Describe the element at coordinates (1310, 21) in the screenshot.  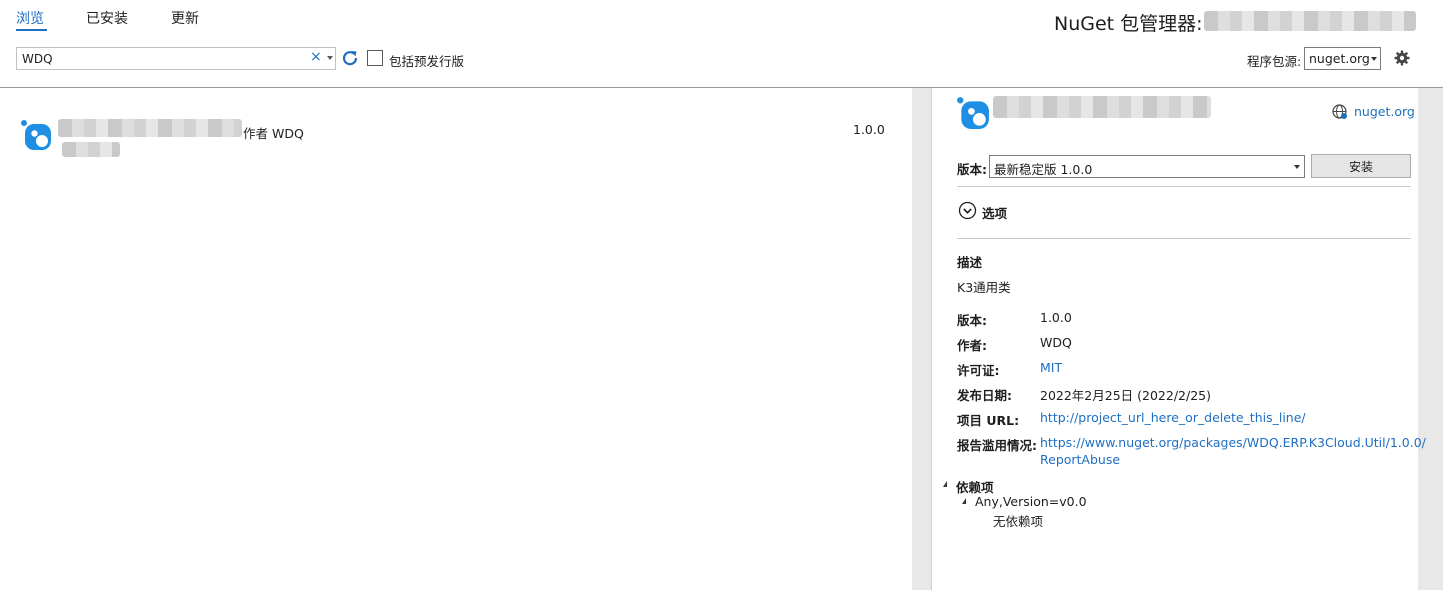
I see `redacted-project-name` at that location.